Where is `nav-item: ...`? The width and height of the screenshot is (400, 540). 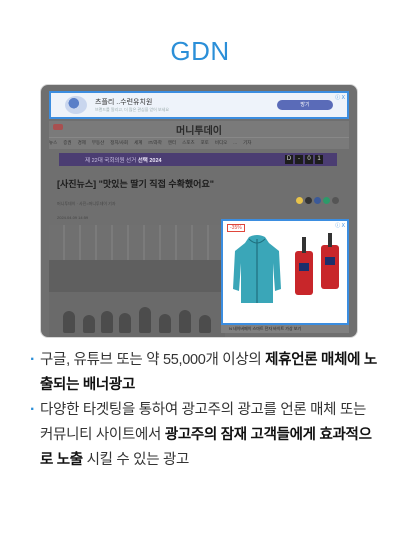
nav-item: ... is located at coordinates (235, 142).